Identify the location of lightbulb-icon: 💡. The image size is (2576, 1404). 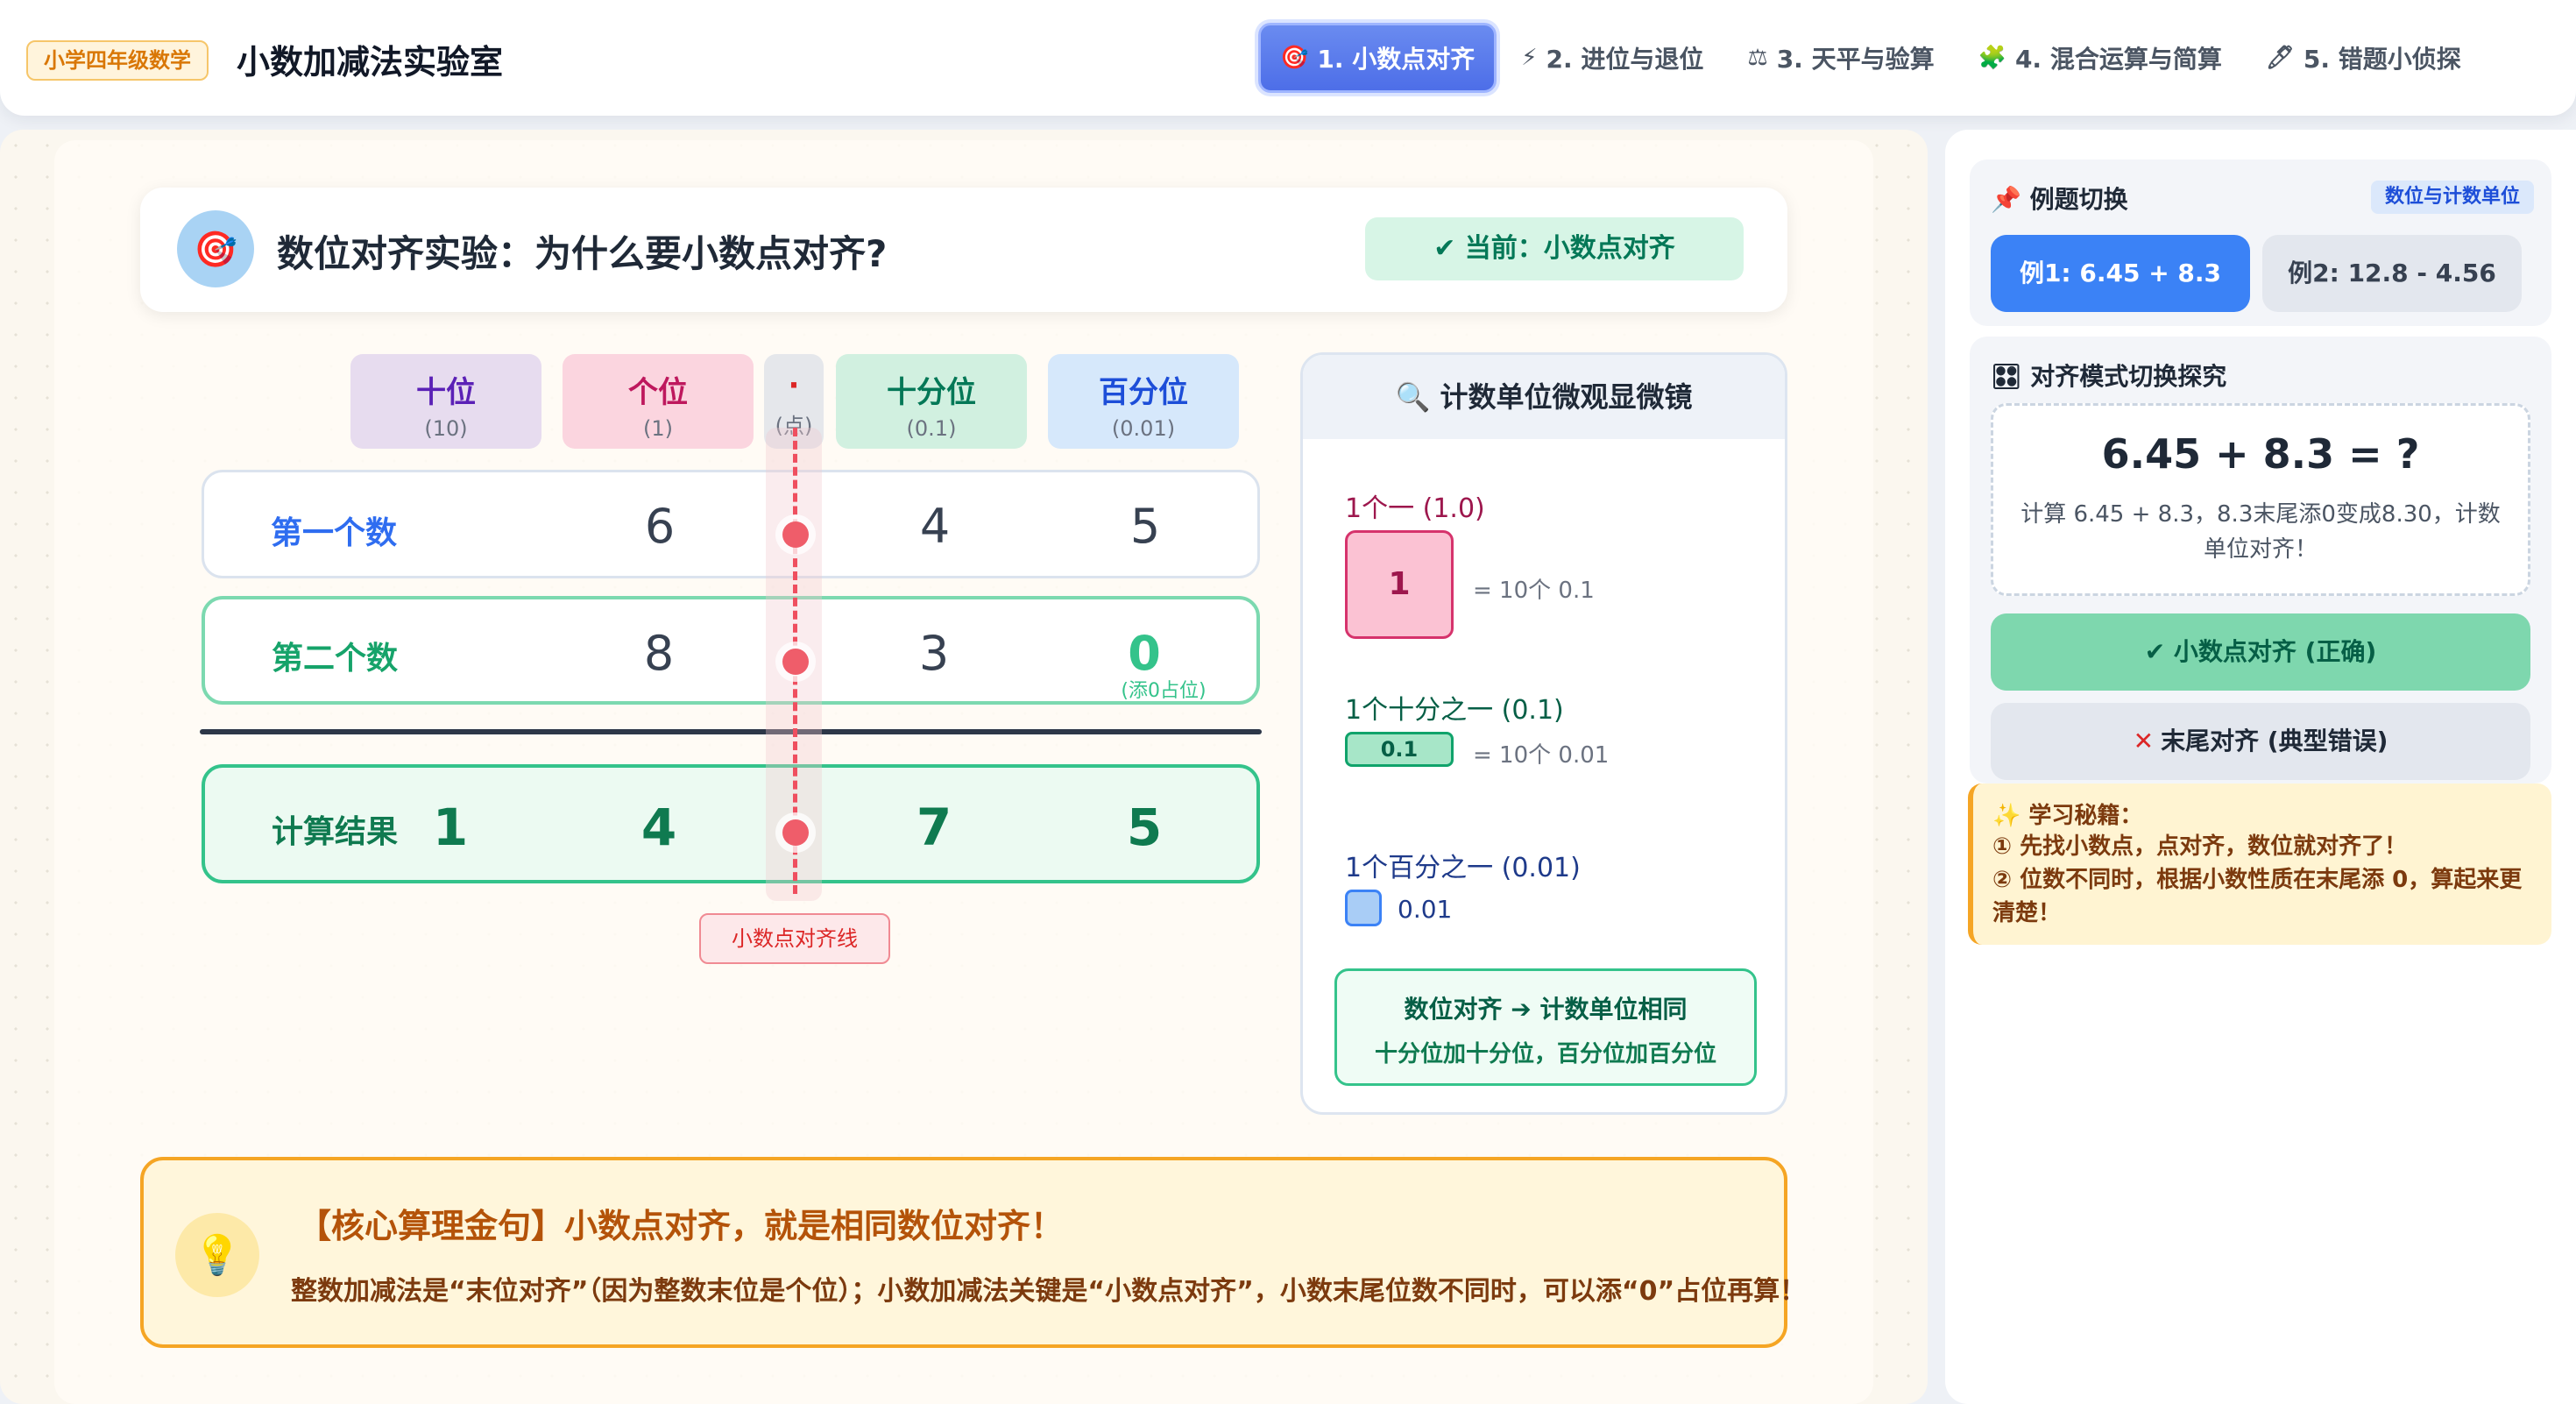
(217, 1255).